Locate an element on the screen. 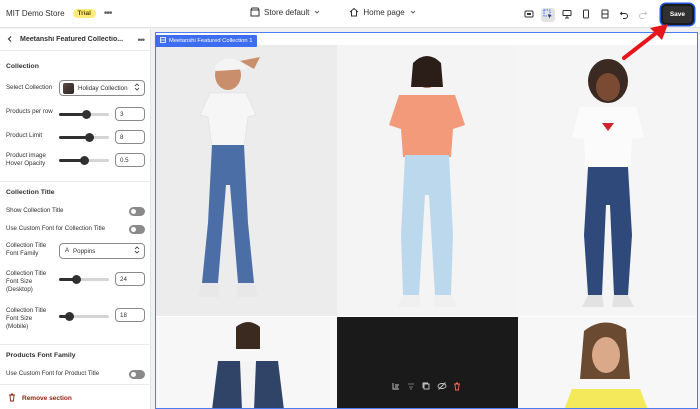 This screenshot has width=700, height=409. layout-icon is located at coordinates (605, 15).